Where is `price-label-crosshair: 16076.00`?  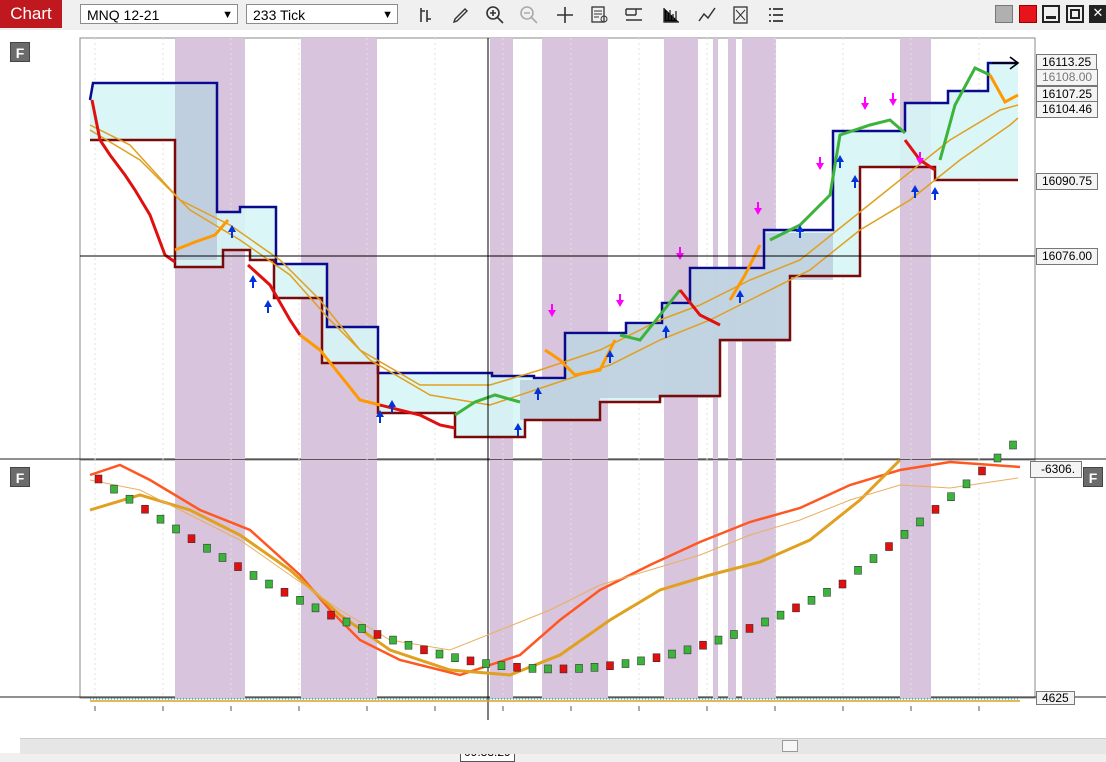
price-label-crosshair: 16076.00 is located at coordinates (1067, 256).